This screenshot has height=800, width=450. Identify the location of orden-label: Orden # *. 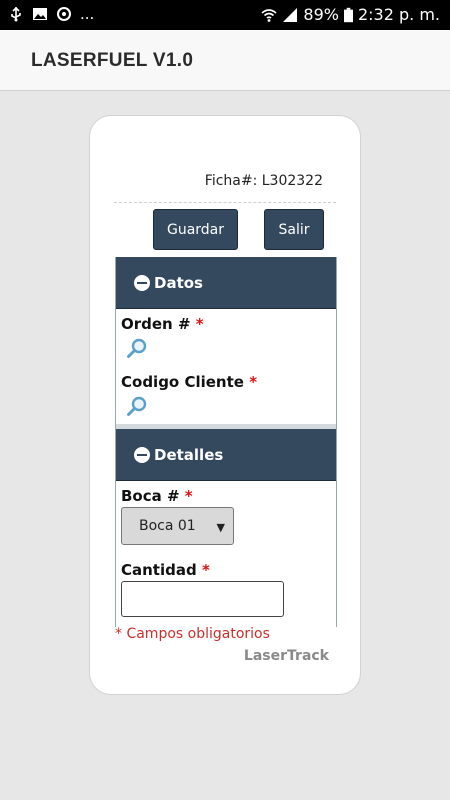
(162, 324).